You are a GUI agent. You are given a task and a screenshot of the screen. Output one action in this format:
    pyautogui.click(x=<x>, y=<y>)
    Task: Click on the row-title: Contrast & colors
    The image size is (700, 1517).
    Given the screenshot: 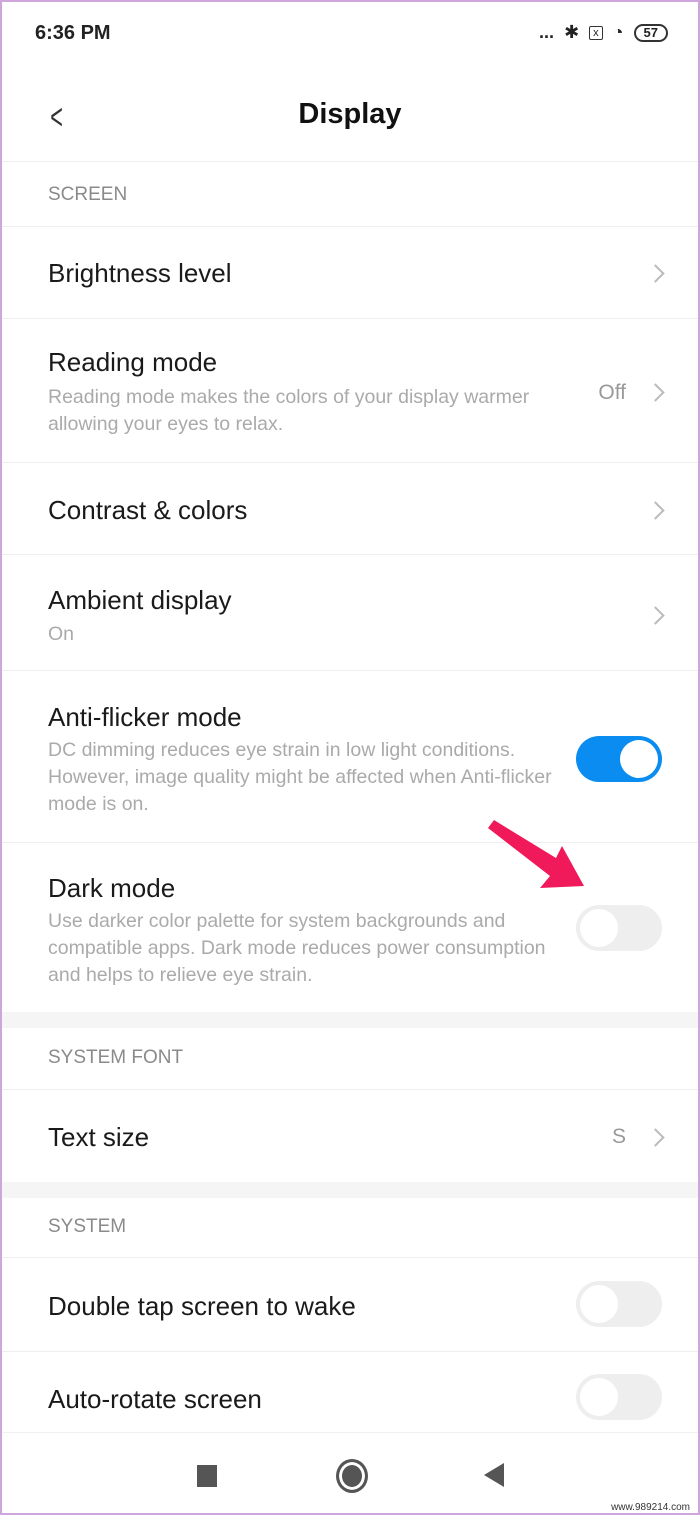 What is the action you would take?
    pyautogui.click(x=148, y=510)
    